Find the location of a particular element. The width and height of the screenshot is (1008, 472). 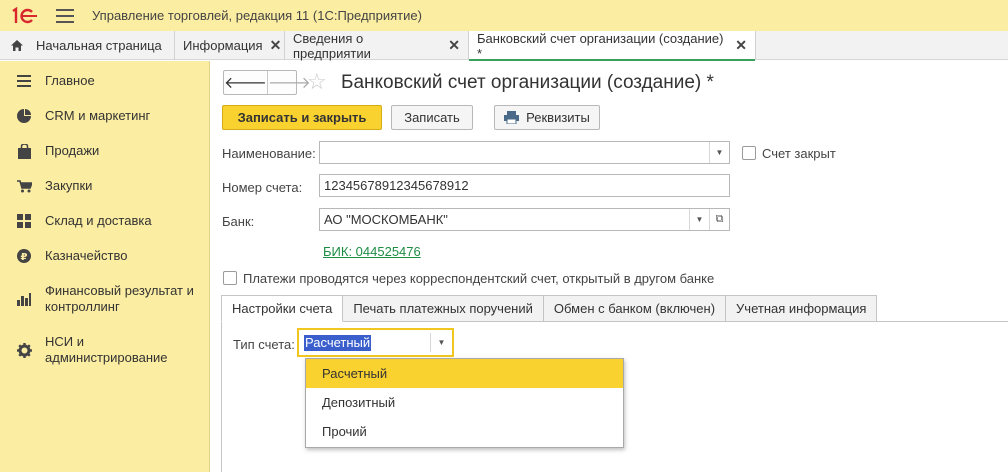

account-number-label: Номер счета: is located at coordinates (262, 187).